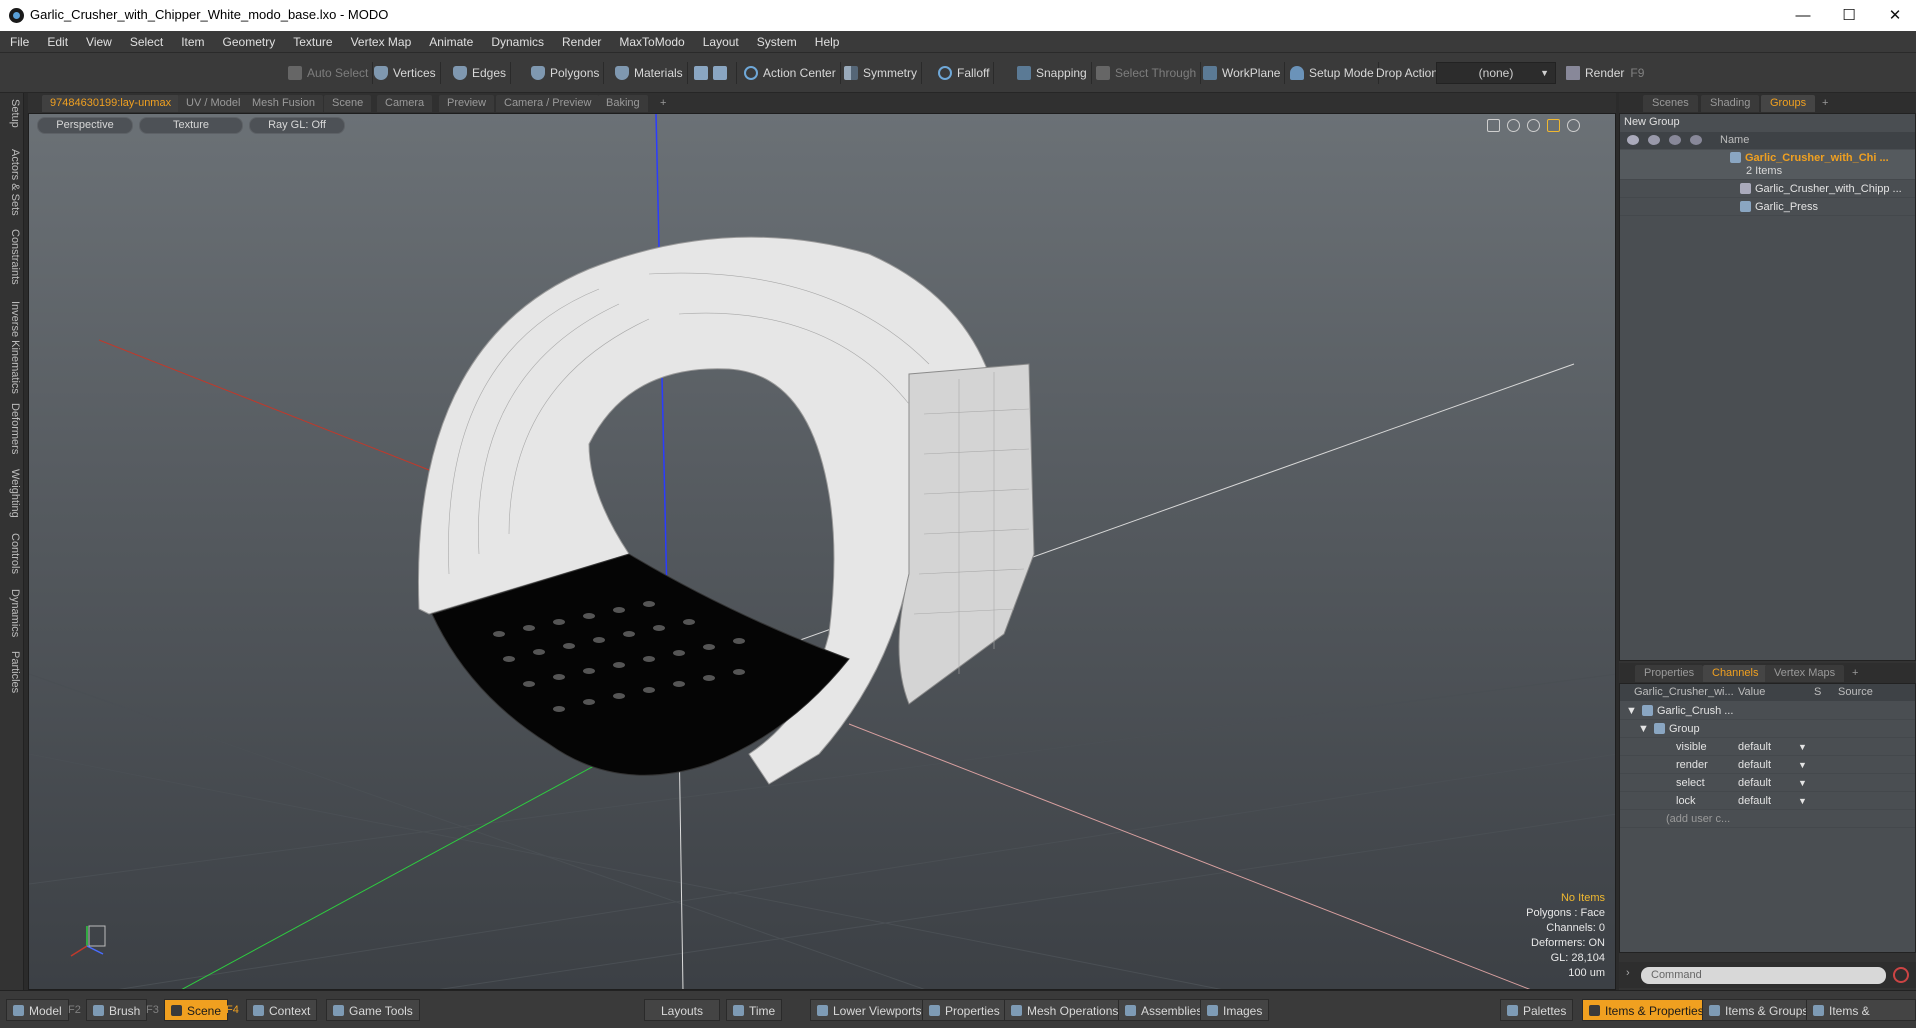  I want to click on channel-row: visible default ▼, so click(1767, 747).